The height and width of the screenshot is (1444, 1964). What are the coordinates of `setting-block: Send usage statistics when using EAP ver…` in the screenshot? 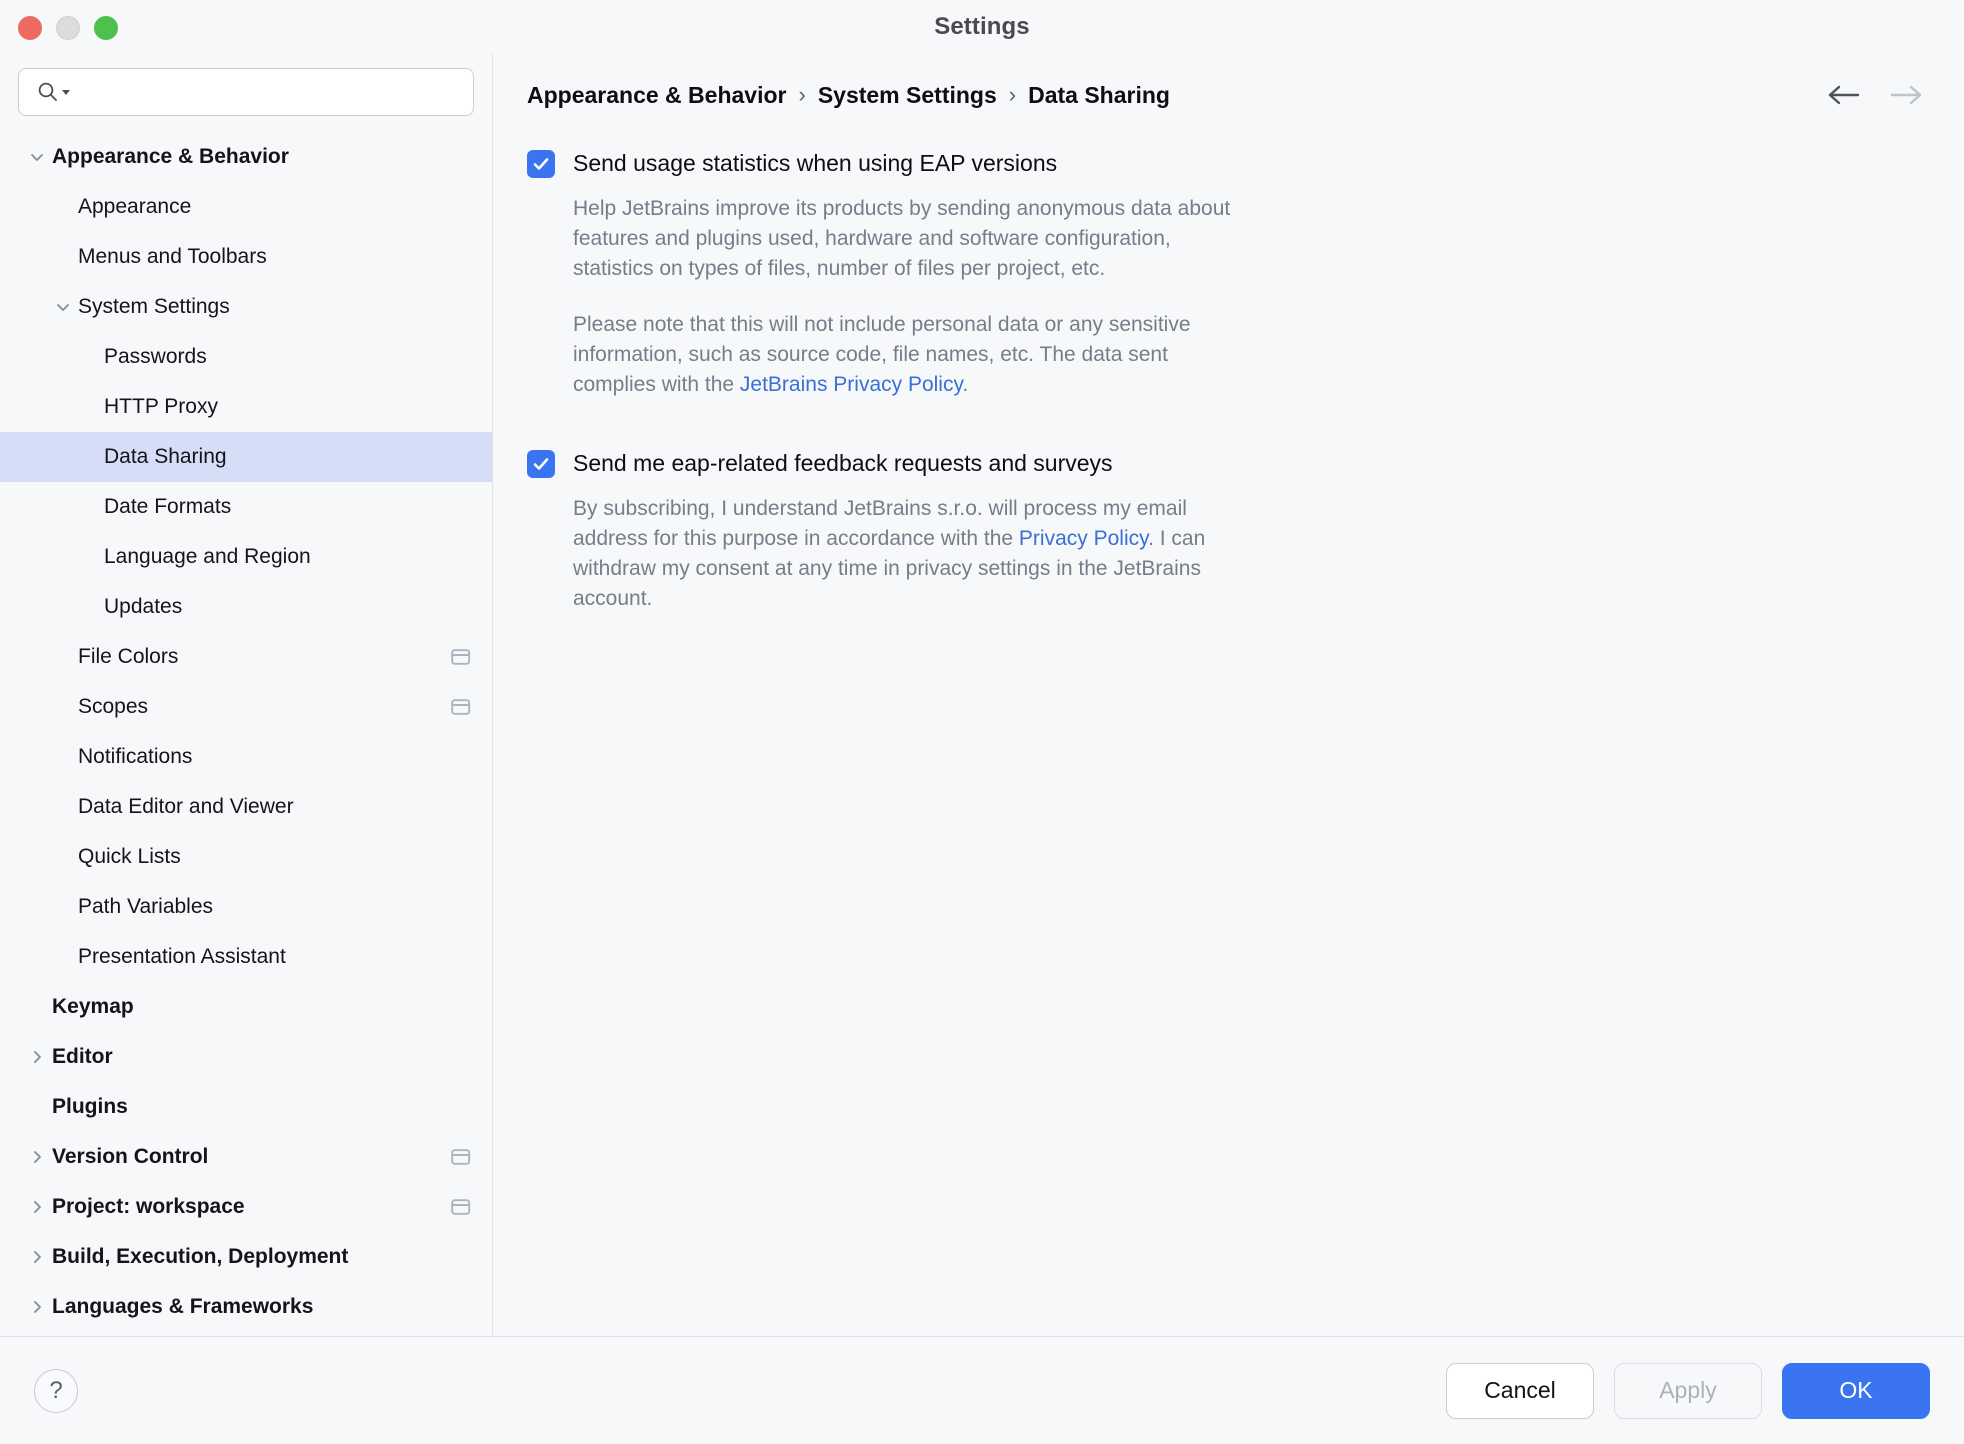 It's located at (1228, 273).